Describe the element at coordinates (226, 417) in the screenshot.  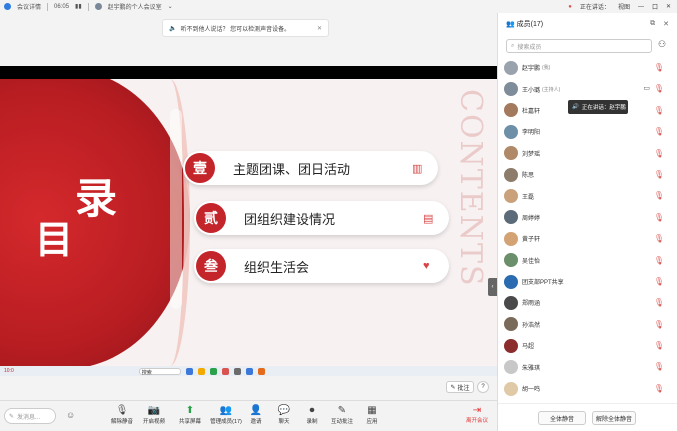
I see `members-button: 👥 管理成员(17)` at that location.